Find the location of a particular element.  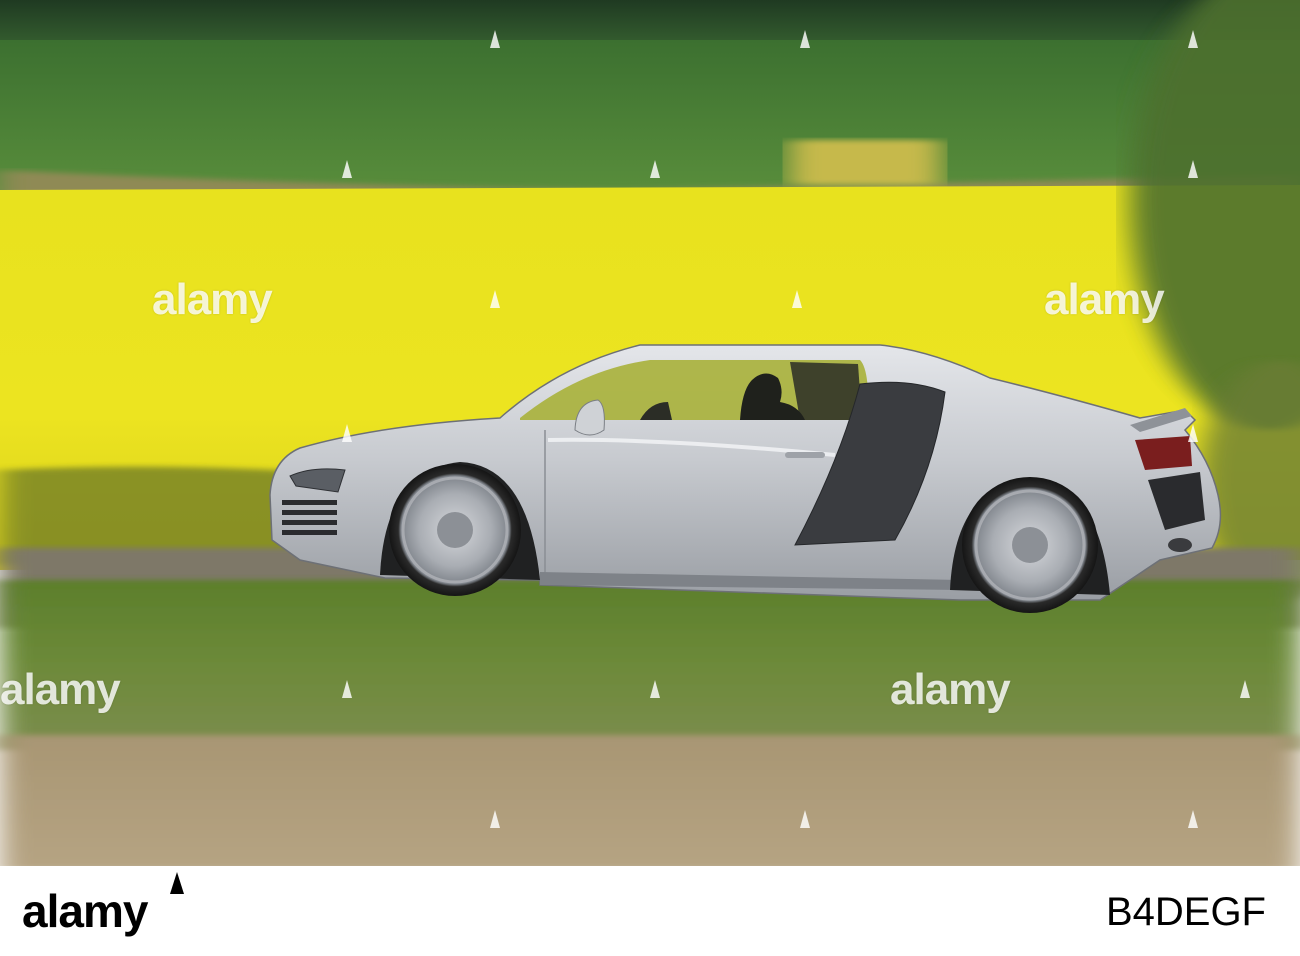

brand-a-icon is located at coordinates (177, 883).